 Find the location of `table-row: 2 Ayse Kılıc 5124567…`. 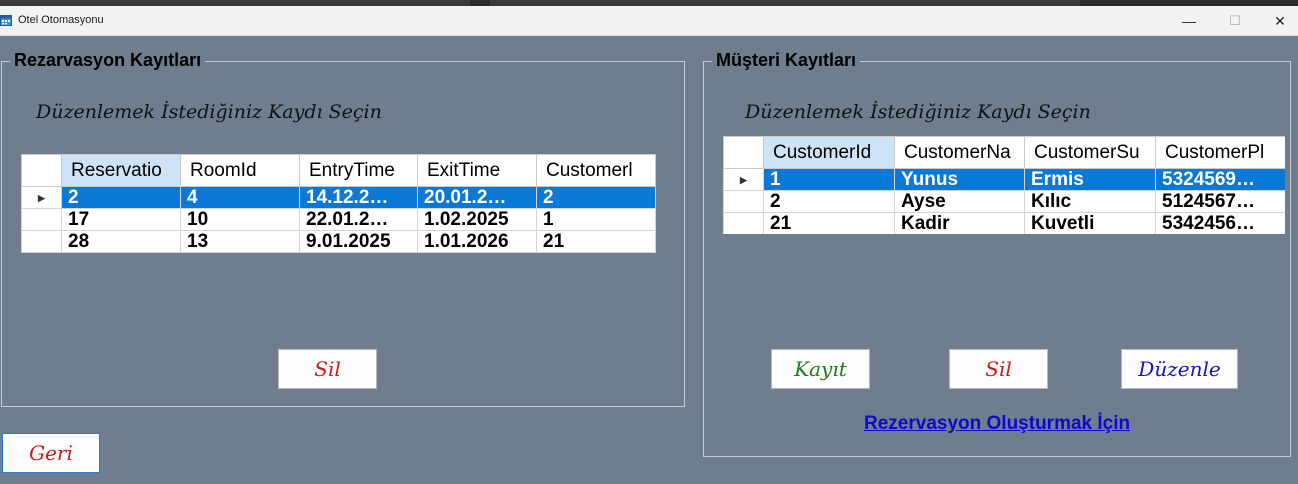

table-row: 2 Ayse Kılıc 5124567… is located at coordinates (1004, 201).